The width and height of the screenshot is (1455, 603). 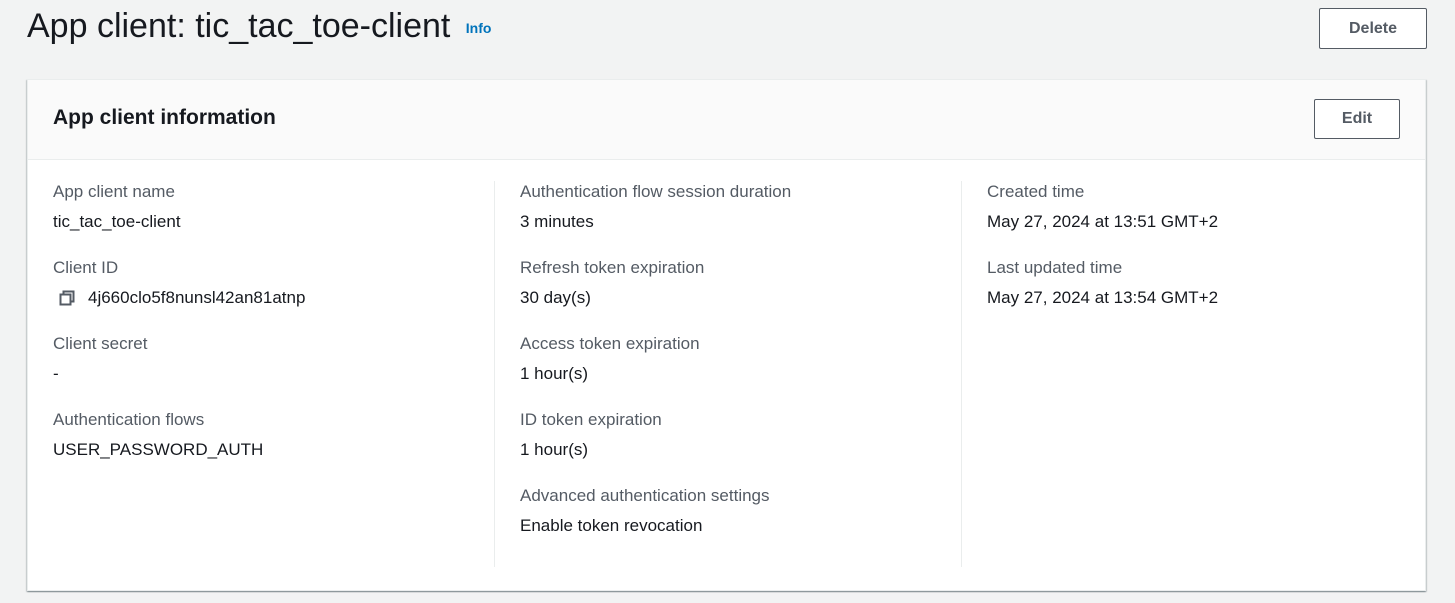 What do you see at coordinates (1036, 191) in the screenshot?
I see `field-label: Created time` at bounding box center [1036, 191].